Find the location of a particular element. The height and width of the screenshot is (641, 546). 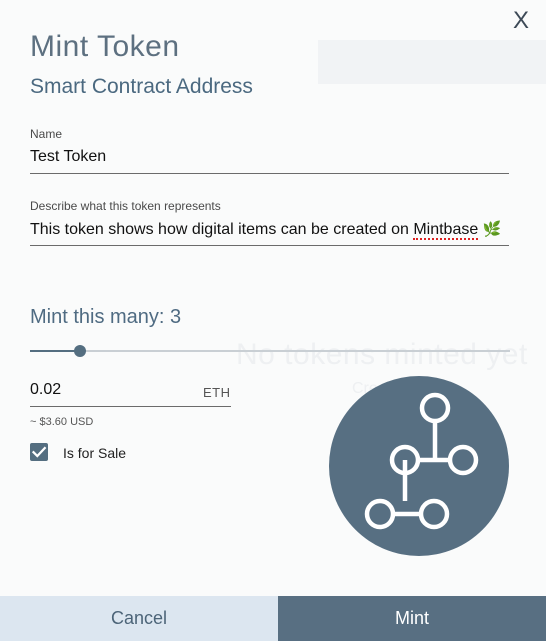

close-button: X is located at coordinates (521, 21).